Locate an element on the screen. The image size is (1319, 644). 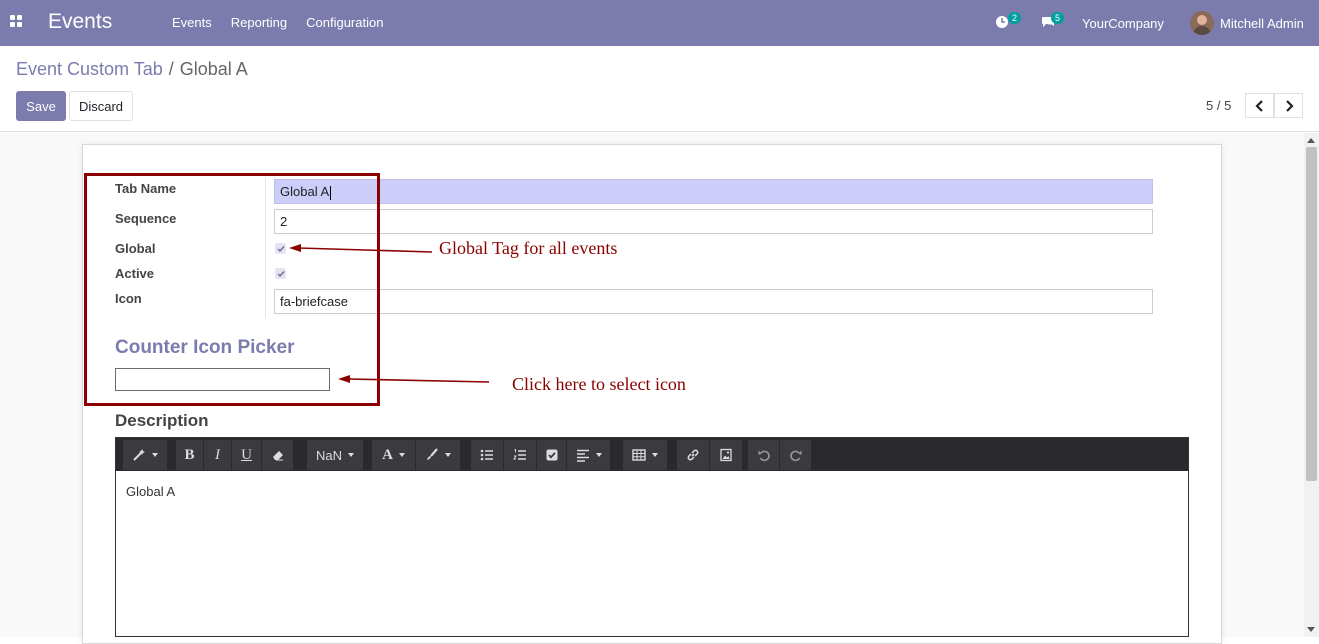
undo-button is located at coordinates (764, 455).